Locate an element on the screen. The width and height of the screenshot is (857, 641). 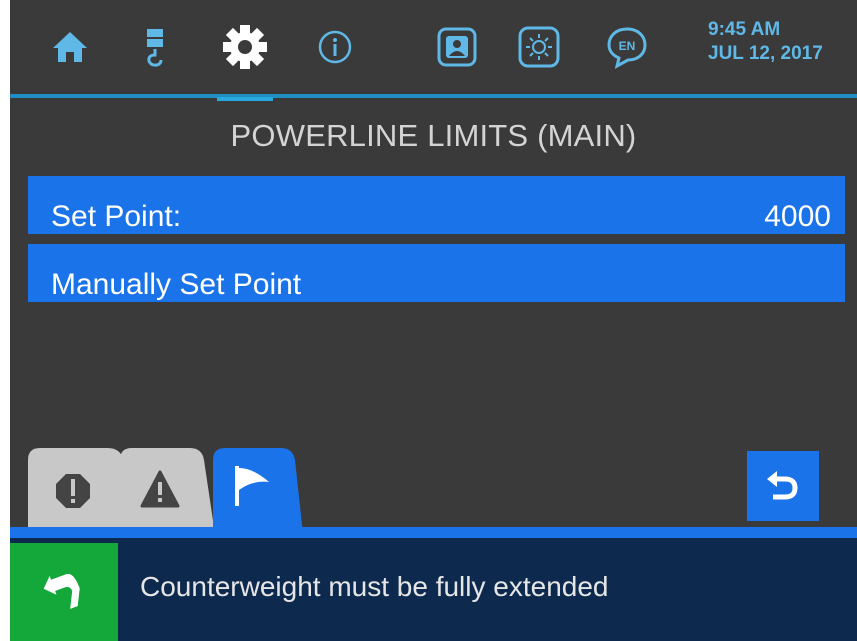
back-arrow-icon is located at coordinates (782, 485).